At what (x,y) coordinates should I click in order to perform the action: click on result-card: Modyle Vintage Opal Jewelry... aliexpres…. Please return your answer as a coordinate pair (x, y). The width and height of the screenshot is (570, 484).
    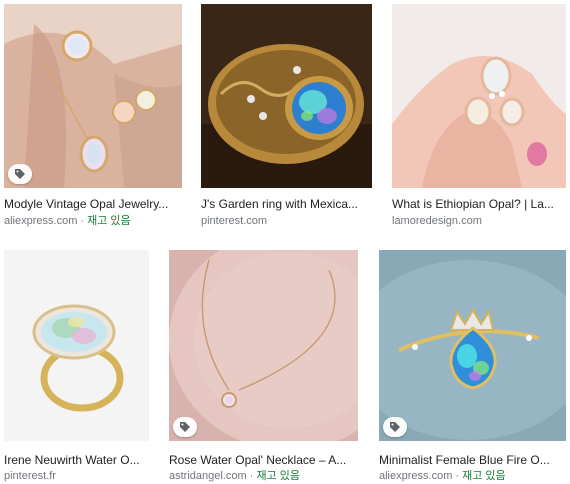
    Looking at the image, I should click on (93, 118).